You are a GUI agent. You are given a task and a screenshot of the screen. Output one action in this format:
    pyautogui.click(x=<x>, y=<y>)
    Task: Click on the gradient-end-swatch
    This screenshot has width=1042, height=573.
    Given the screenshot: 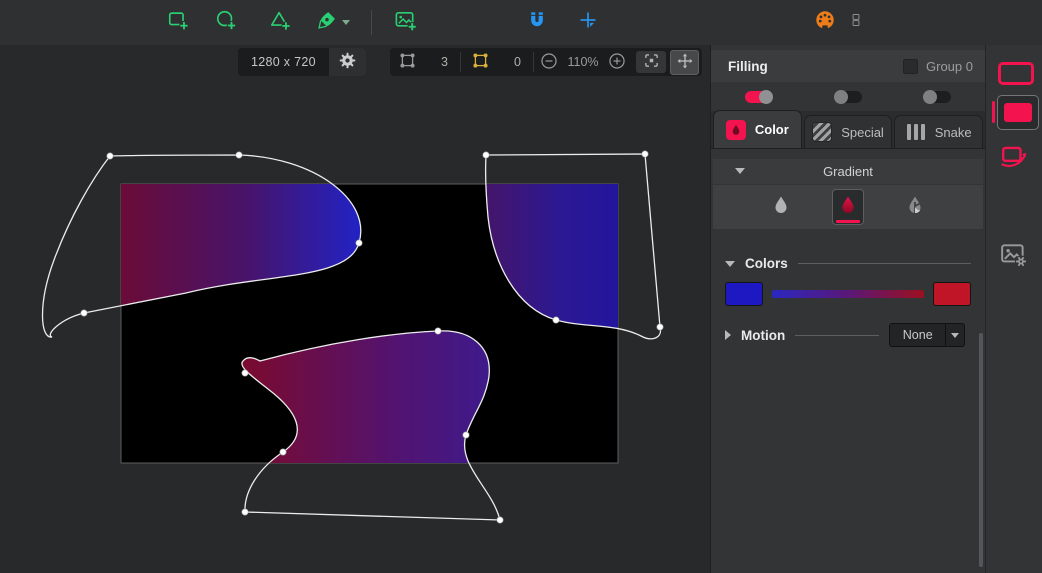 What is the action you would take?
    pyautogui.click(x=952, y=294)
    